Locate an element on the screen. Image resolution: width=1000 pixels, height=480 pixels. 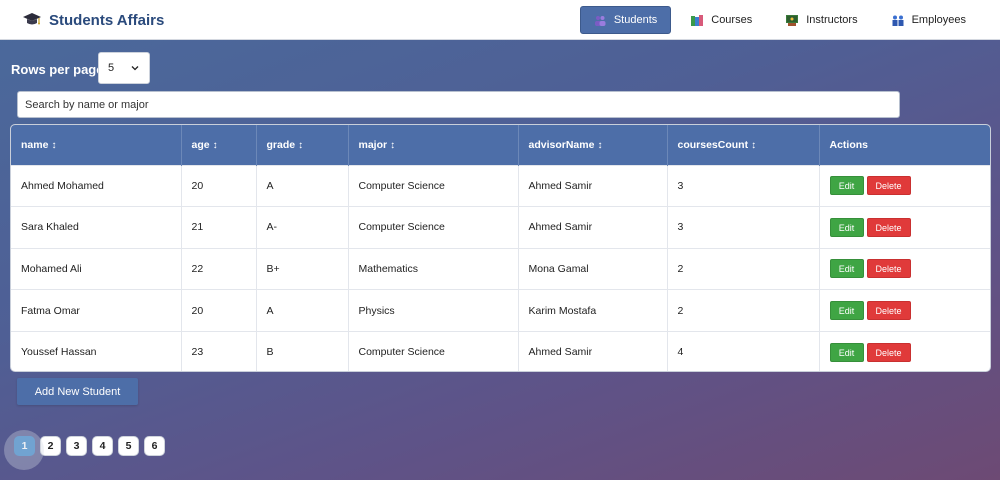
graduation-cap-icon is located at coordinates (32, 19).